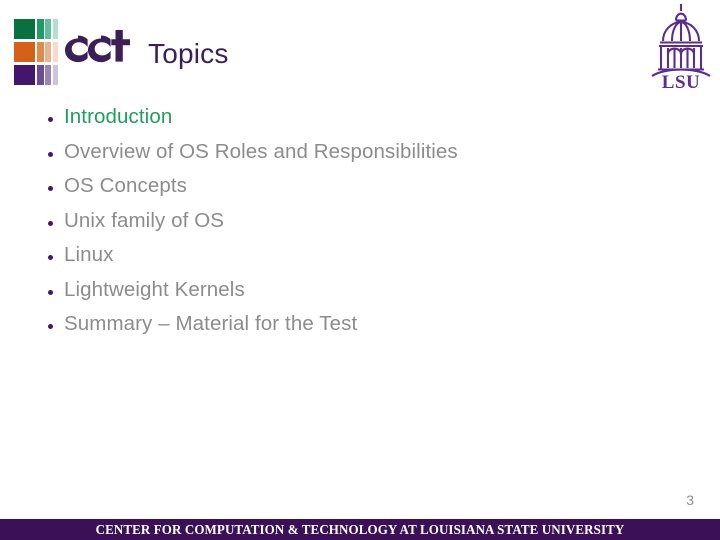  Describe the element at coordinates (126, 185) in the screenshot. I see `list-item-label: OS Concepts` at that location.